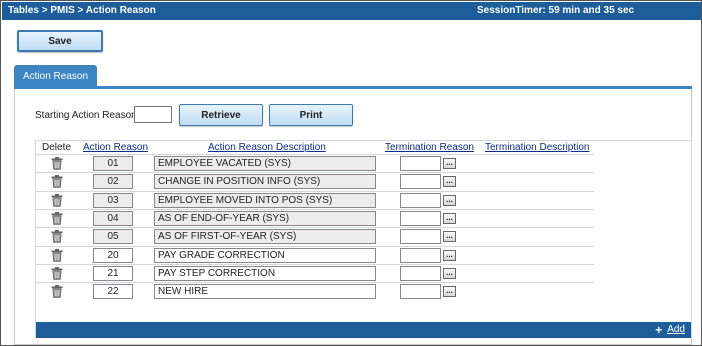  I want to click on action-reason-description: EMPLOYEE VACATED (SYS), so click(265, 163).